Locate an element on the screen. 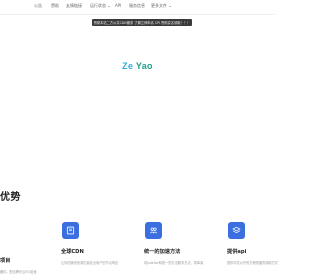  nav-item-label: API is located at coordinates (118, 5).